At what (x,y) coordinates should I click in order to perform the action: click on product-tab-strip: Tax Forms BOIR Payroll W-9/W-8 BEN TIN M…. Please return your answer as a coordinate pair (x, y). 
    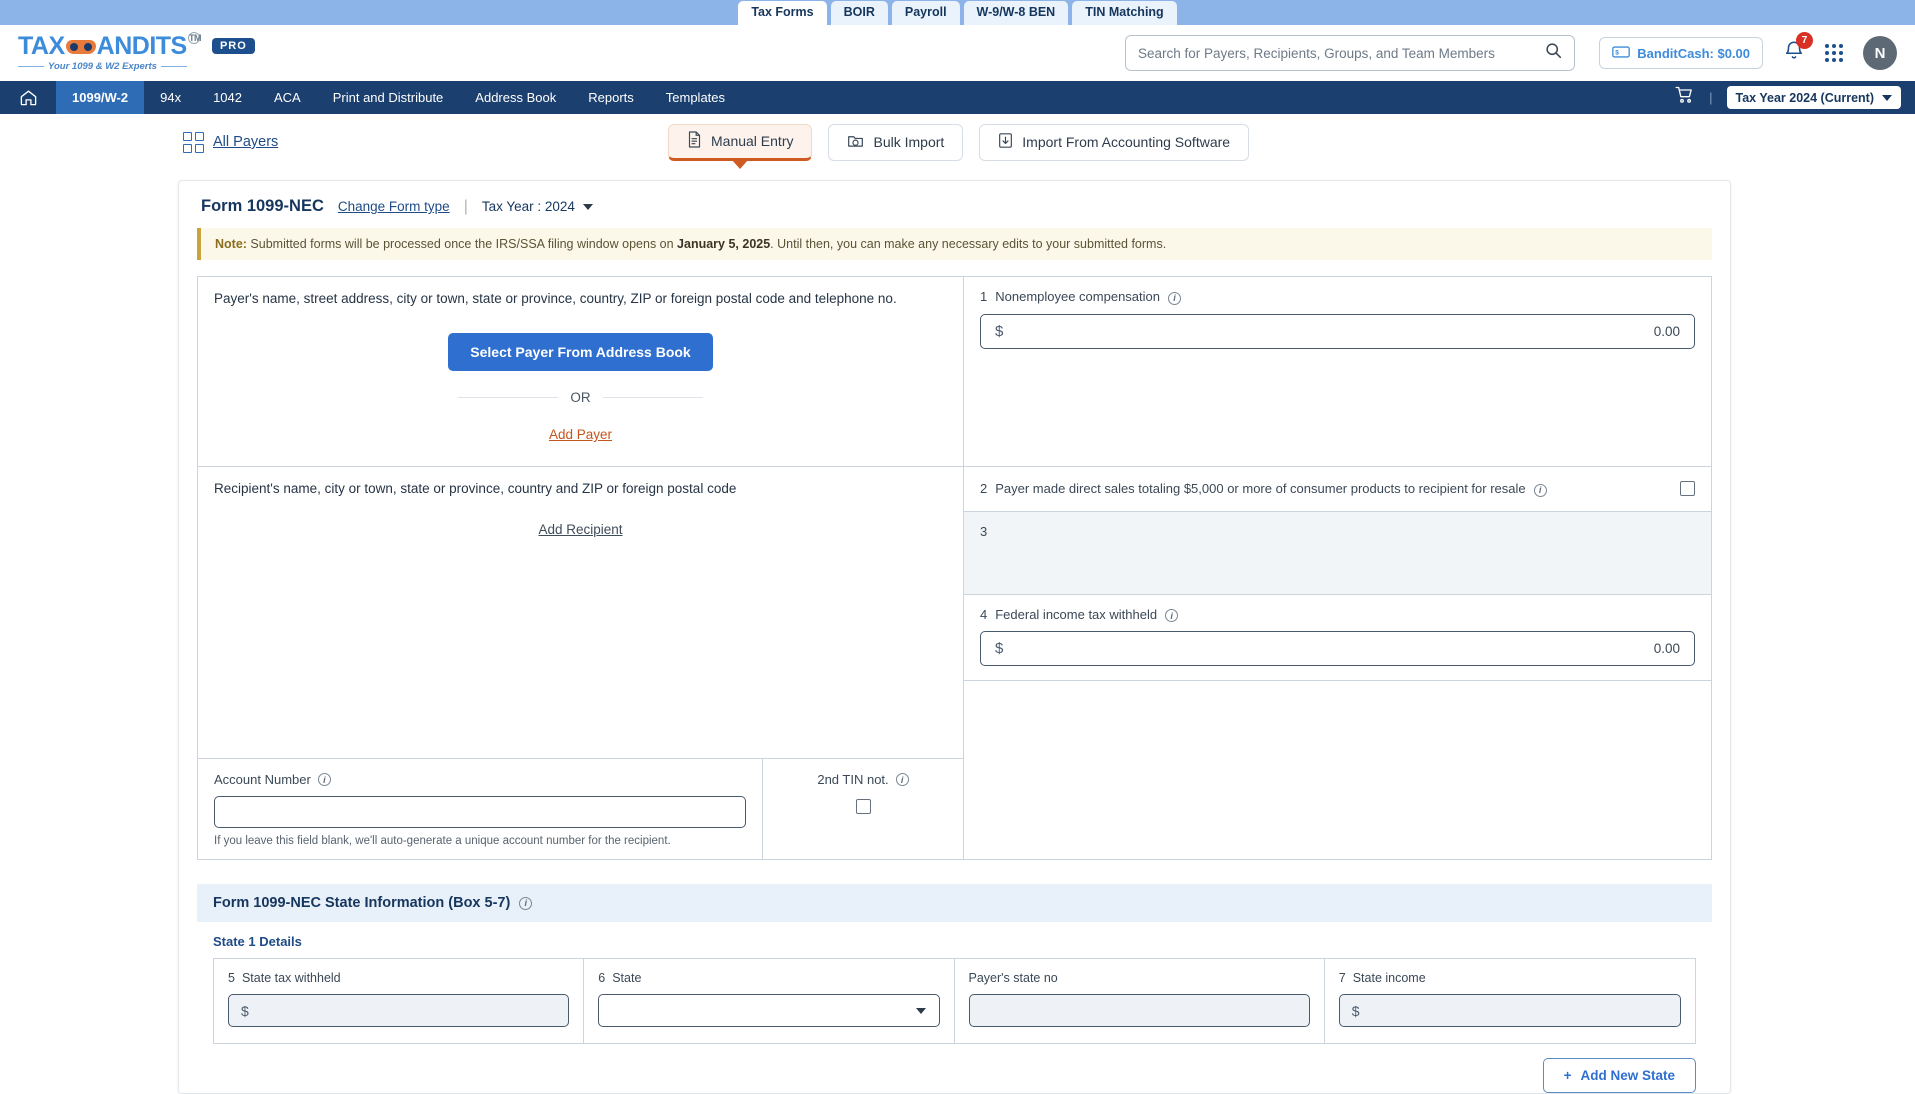
    Looking at the image, I should click on (957, 12).